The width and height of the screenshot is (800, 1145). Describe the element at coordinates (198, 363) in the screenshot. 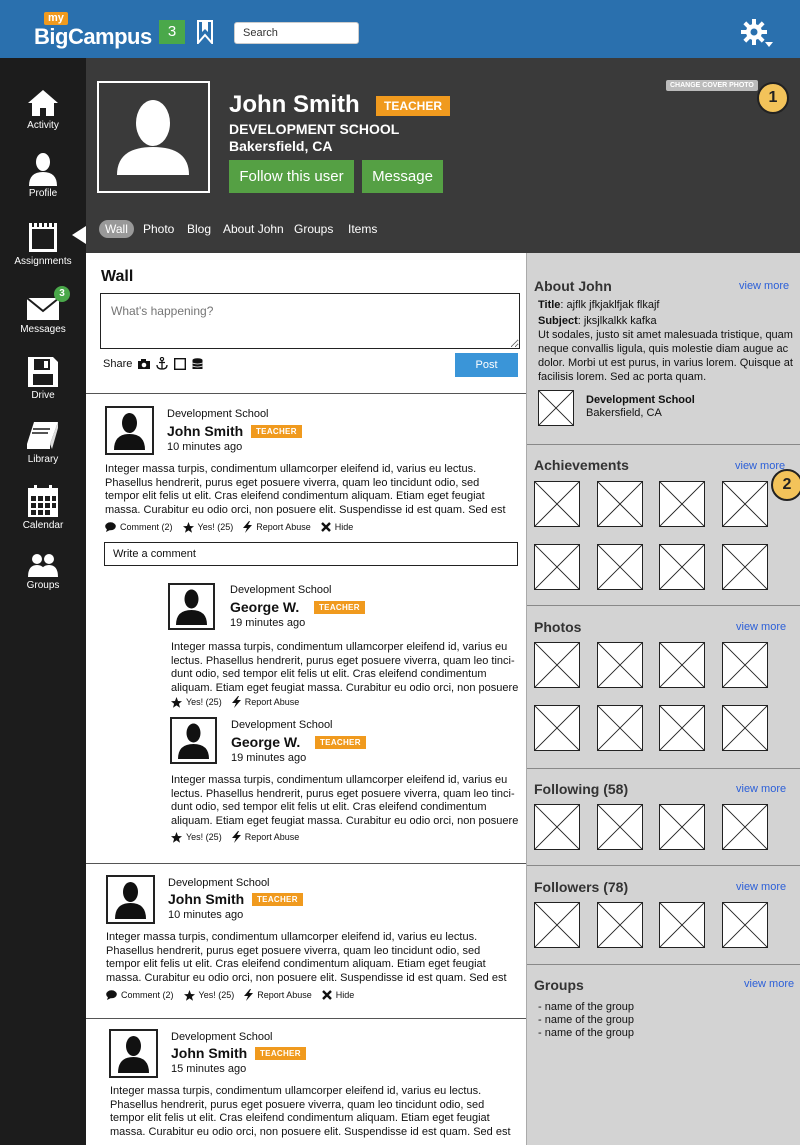

I see `database-icon` at that location.